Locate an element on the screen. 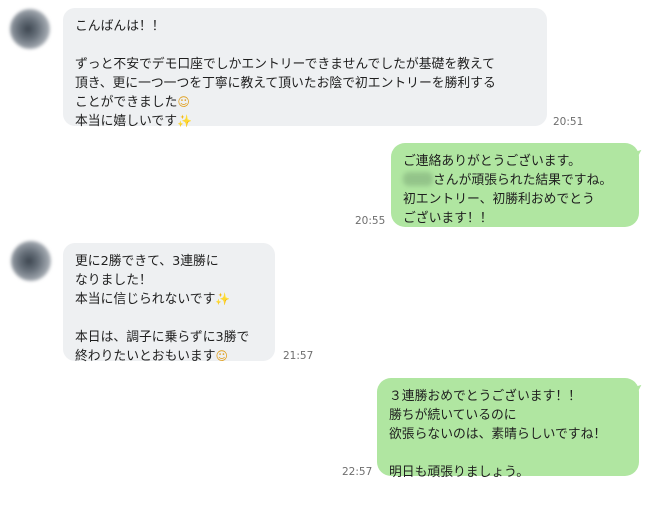 The width and height of the screenshot is (654, 509). redacted-name is located at coordinates (418, 179).